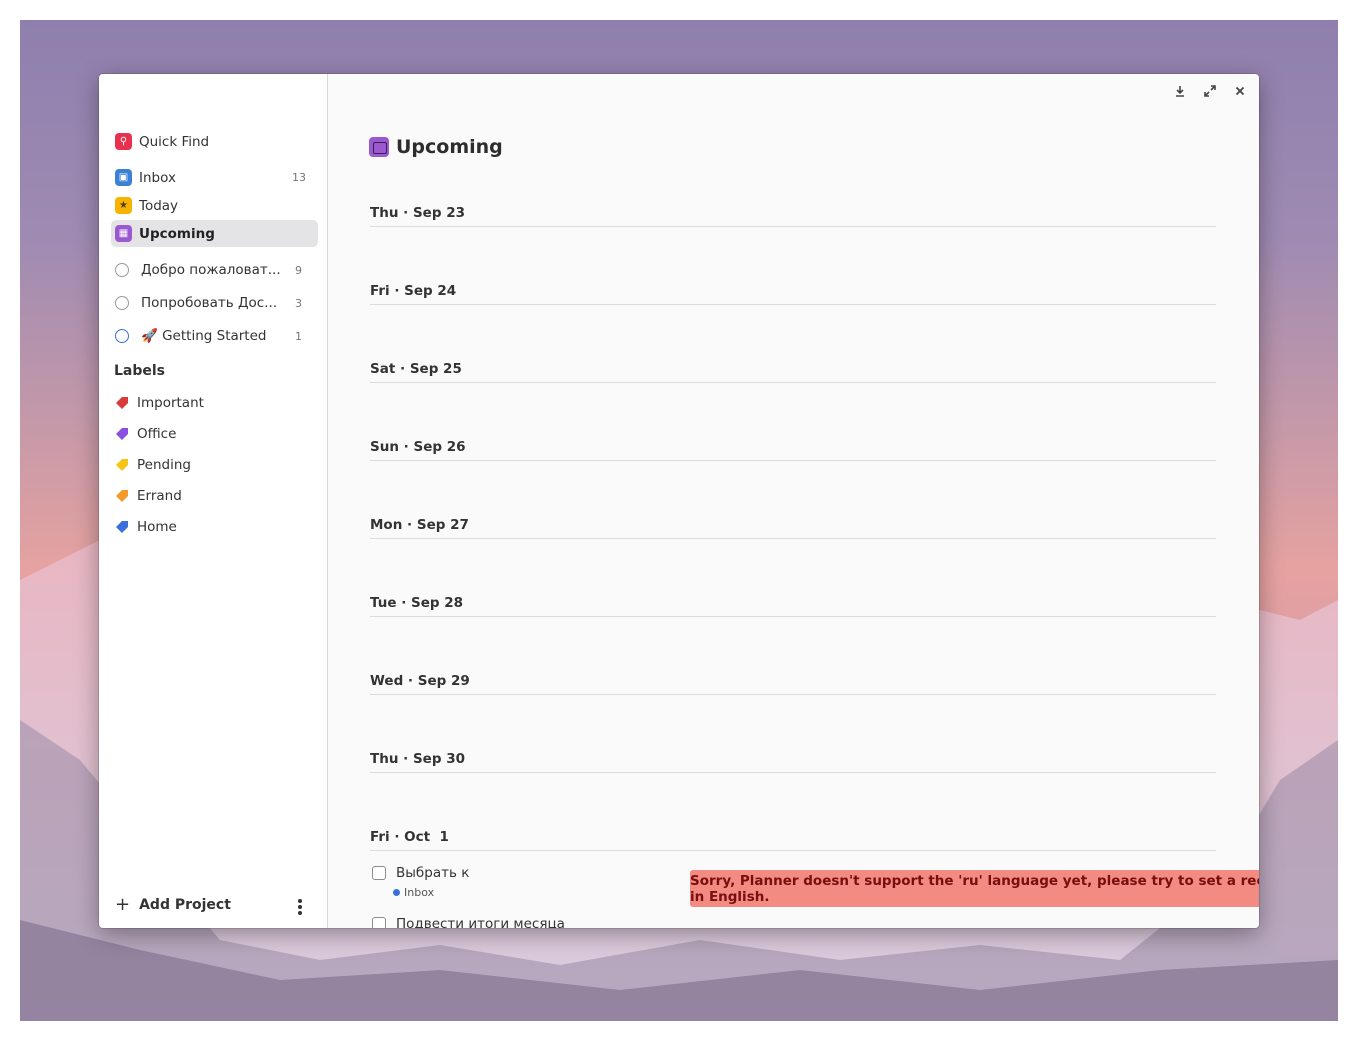 This screenshot has width=1358, height=1041. What do you see at coordinates (157, 434) in the screenshot?
I see `label-item-label: Office` at bounding box center [157, 434].